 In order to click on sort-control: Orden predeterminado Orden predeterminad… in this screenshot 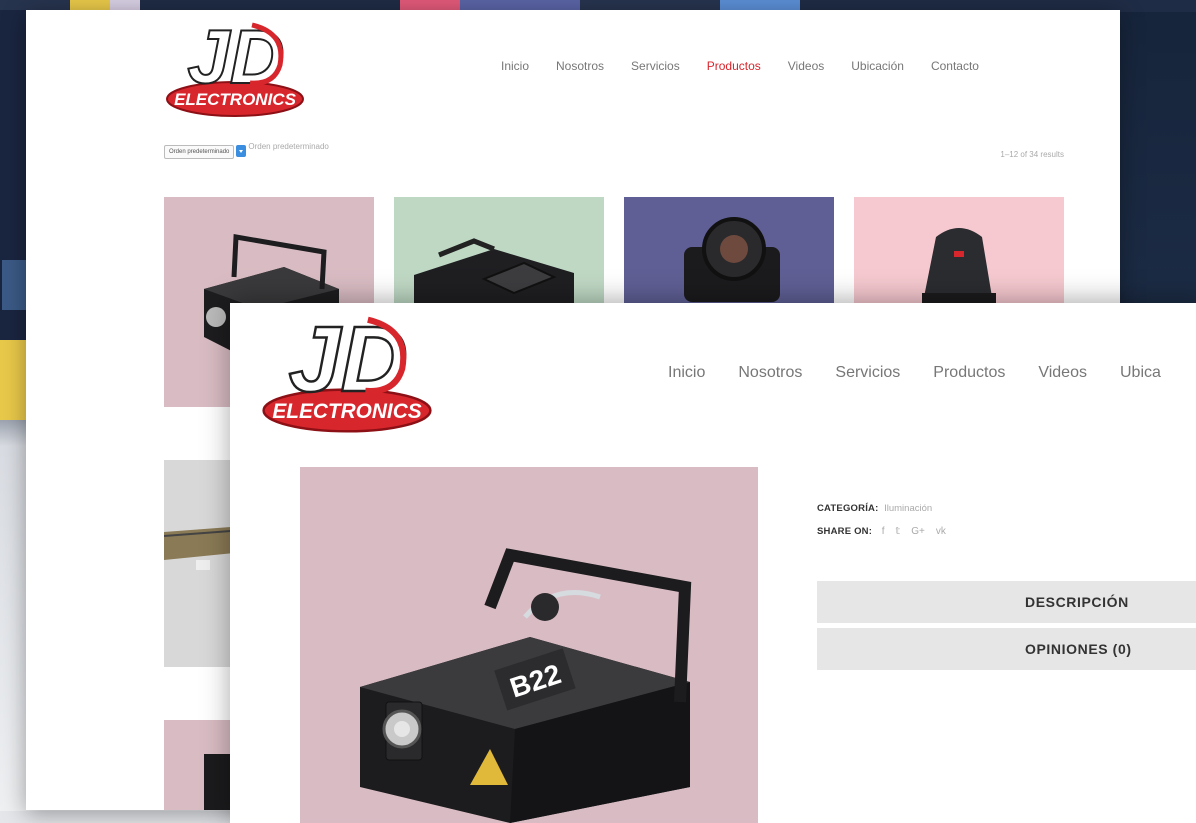, I will do `click(251, 150)`.